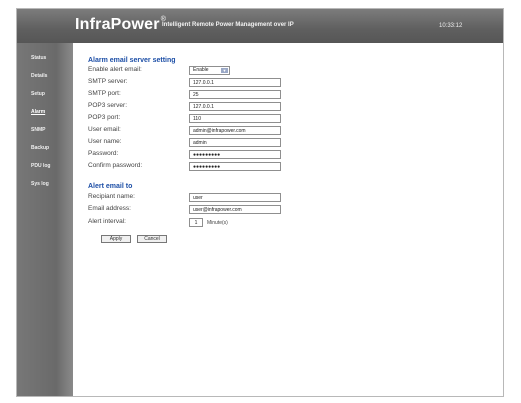 This screenshot has height=403, width=521. What do you see at coordinates (115, 69) in the screenshot?
I see `enable-alert-label: Enable alert email:` at bounding box center [115, 69].